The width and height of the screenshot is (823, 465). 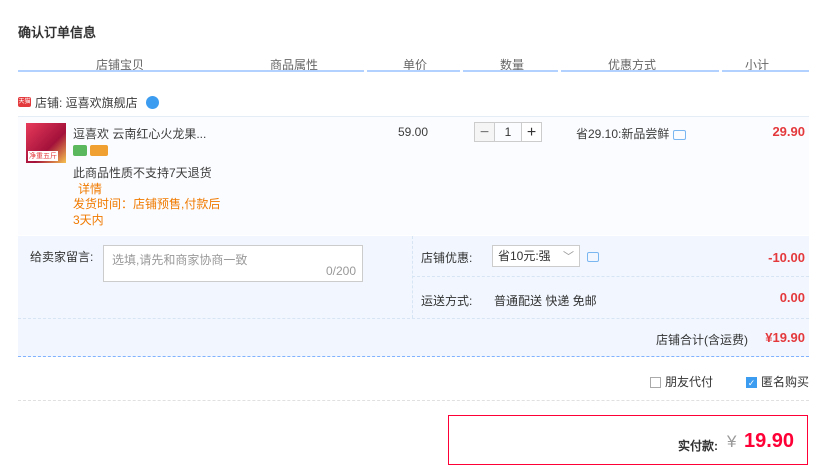 What do you see at coordinates (99, 150) in the screenshot?
I see `credit-card-icon` at bounding box center [99, 150].